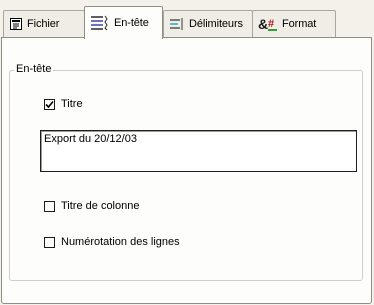 The image size is (374, 305). I want to click on numerotation-des-lignes-label: Numérotation des lignes, so click(120, 242).